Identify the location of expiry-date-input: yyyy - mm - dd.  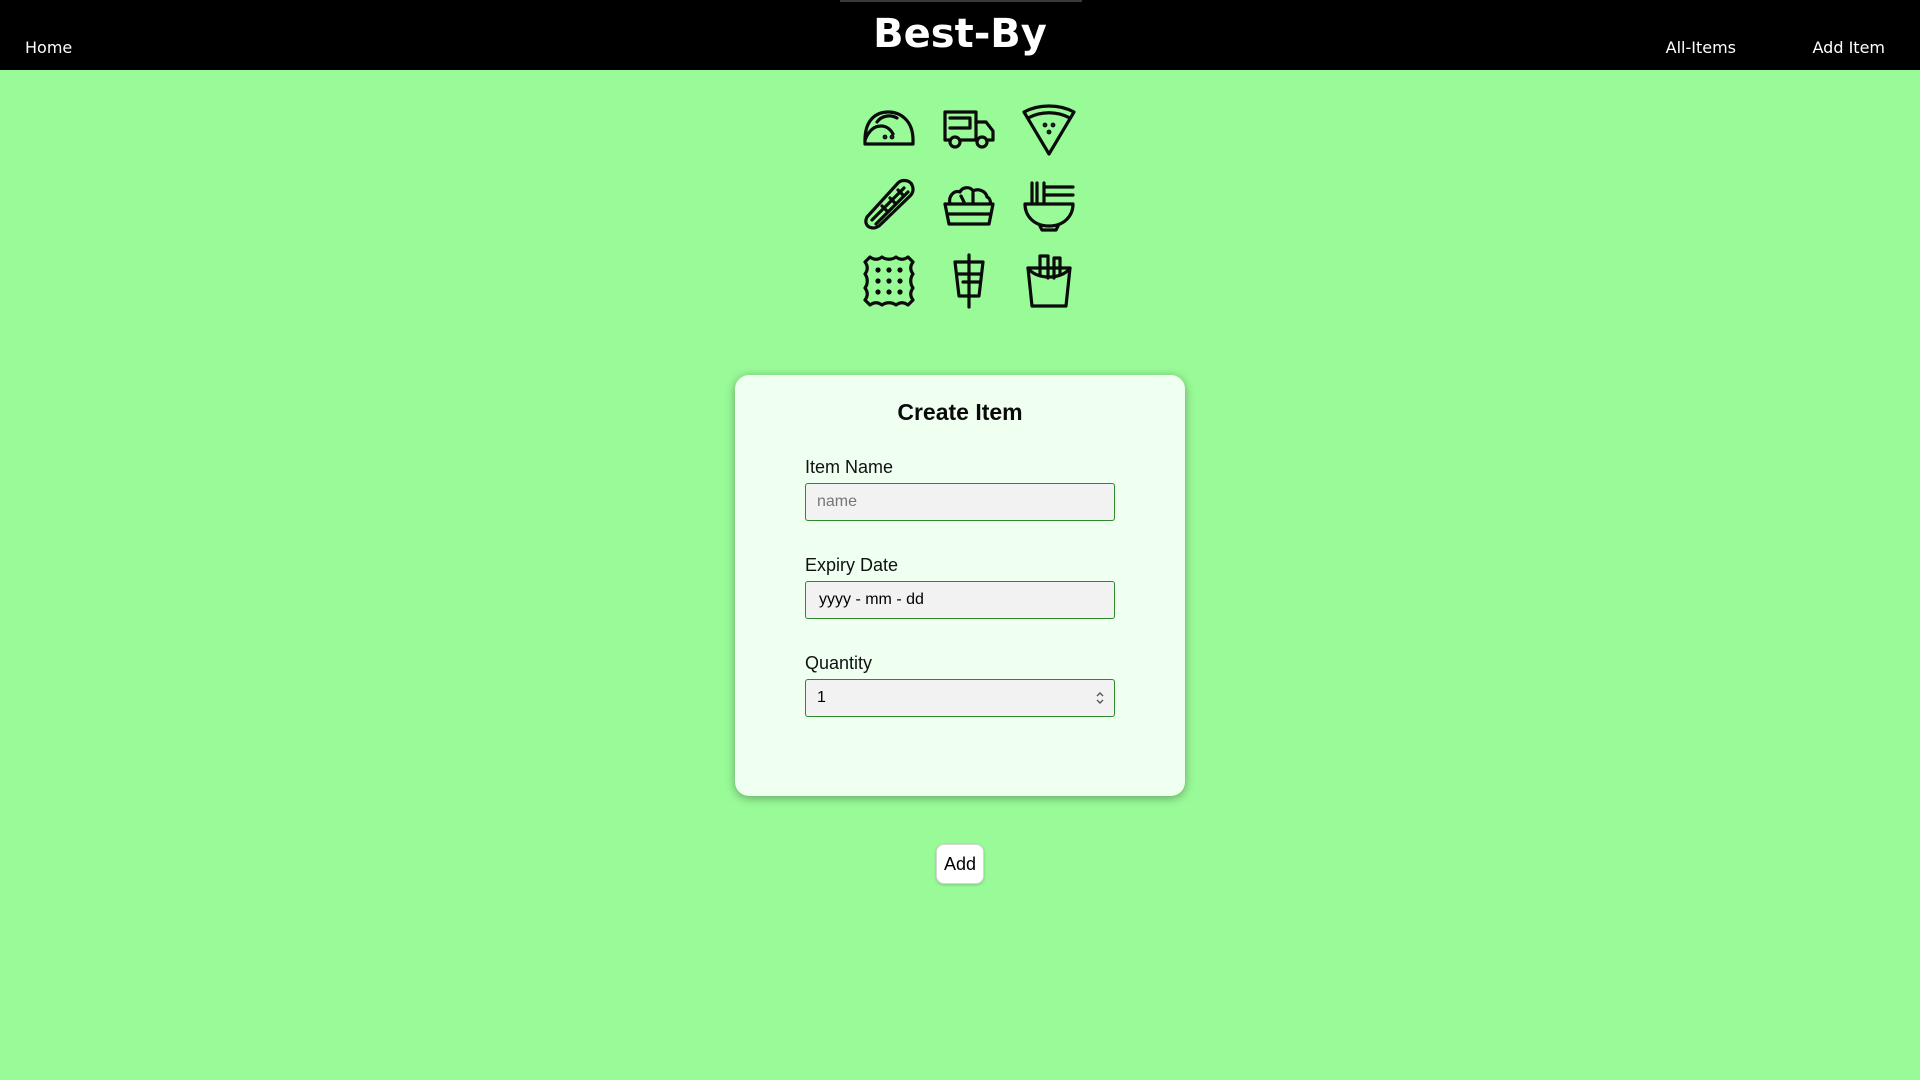
(960, 600).